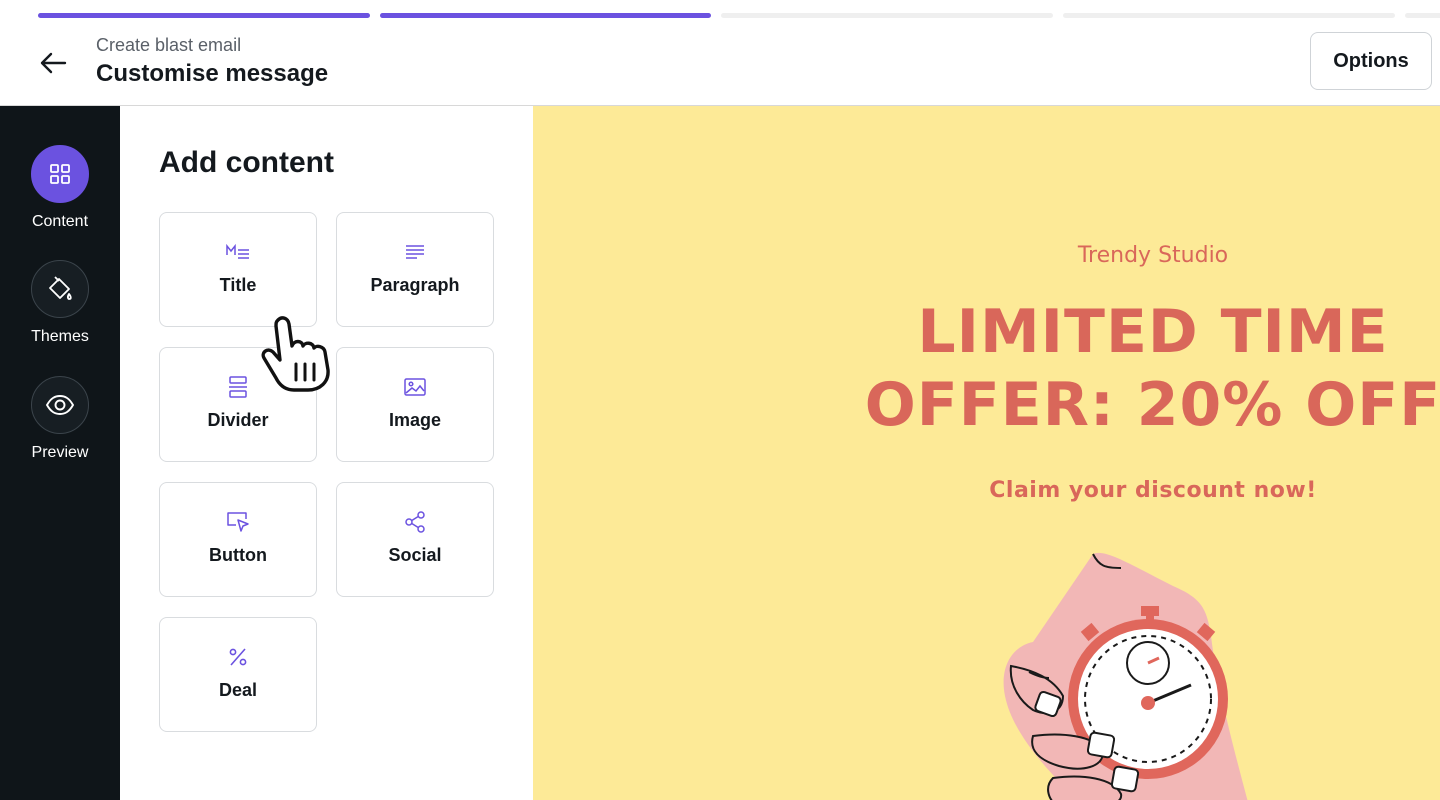 The width and height of the screenshot is (1440, 800). I want to click on email-subheadline: Claim your discount now!, so click(986, 490).